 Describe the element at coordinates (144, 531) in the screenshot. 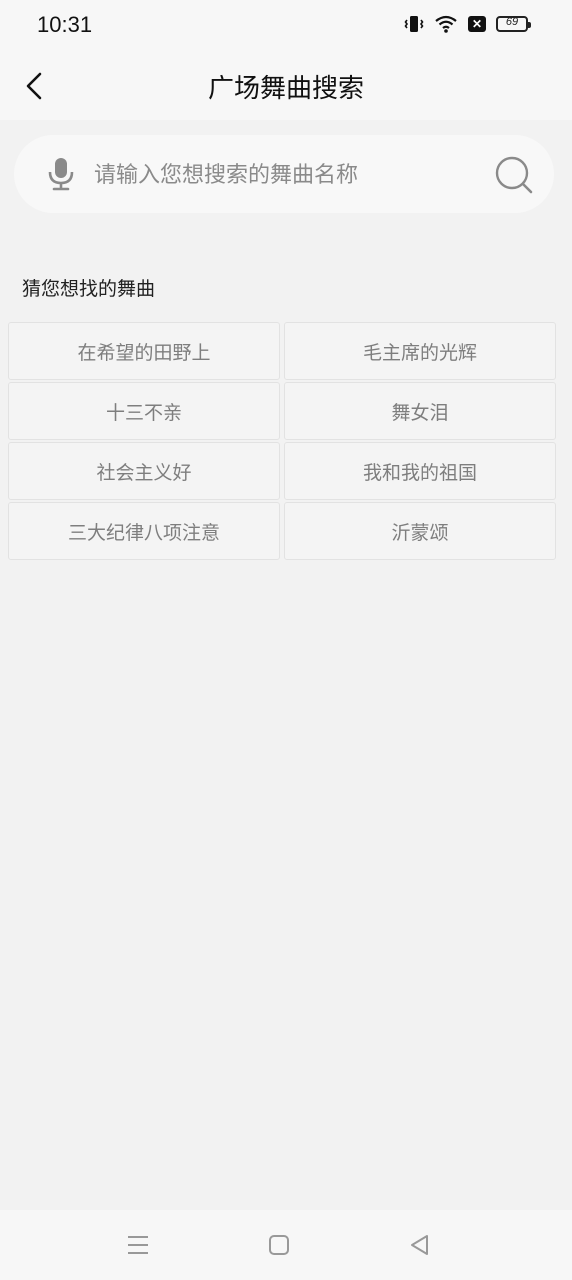

I see `suggestion-chip: 三大纪律八项注意` at that location.